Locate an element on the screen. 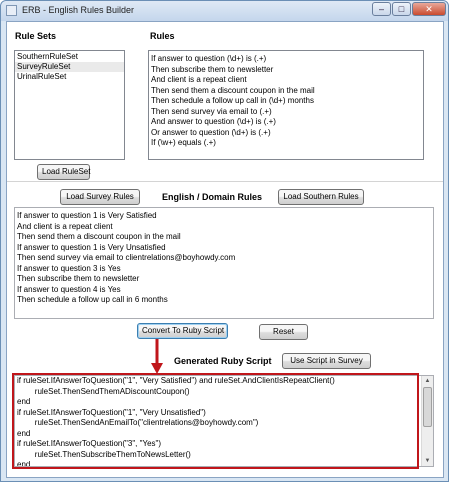 Image resolution: width=451 pixels, height=484 pixels. minimize-button: – is located at coordinates (381, 9).